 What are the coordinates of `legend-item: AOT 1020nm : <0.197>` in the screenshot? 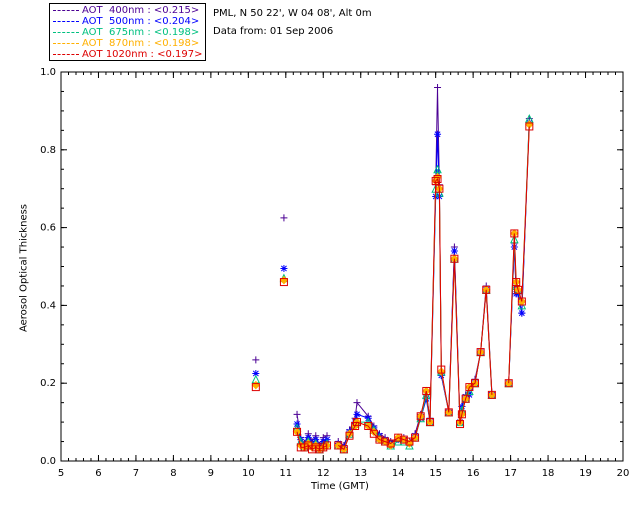 It's located at (128, 54).